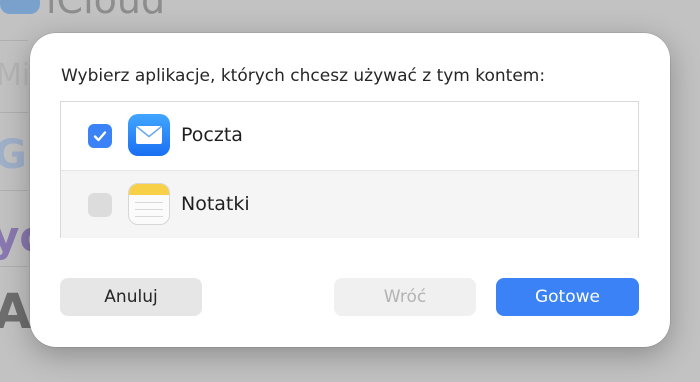 This screenshot has height=382, width=700. What do you see at coordinates (349, 204) in the screenshot?
I see `list-item-notes: Notatki` at bounding box center [349, 204].